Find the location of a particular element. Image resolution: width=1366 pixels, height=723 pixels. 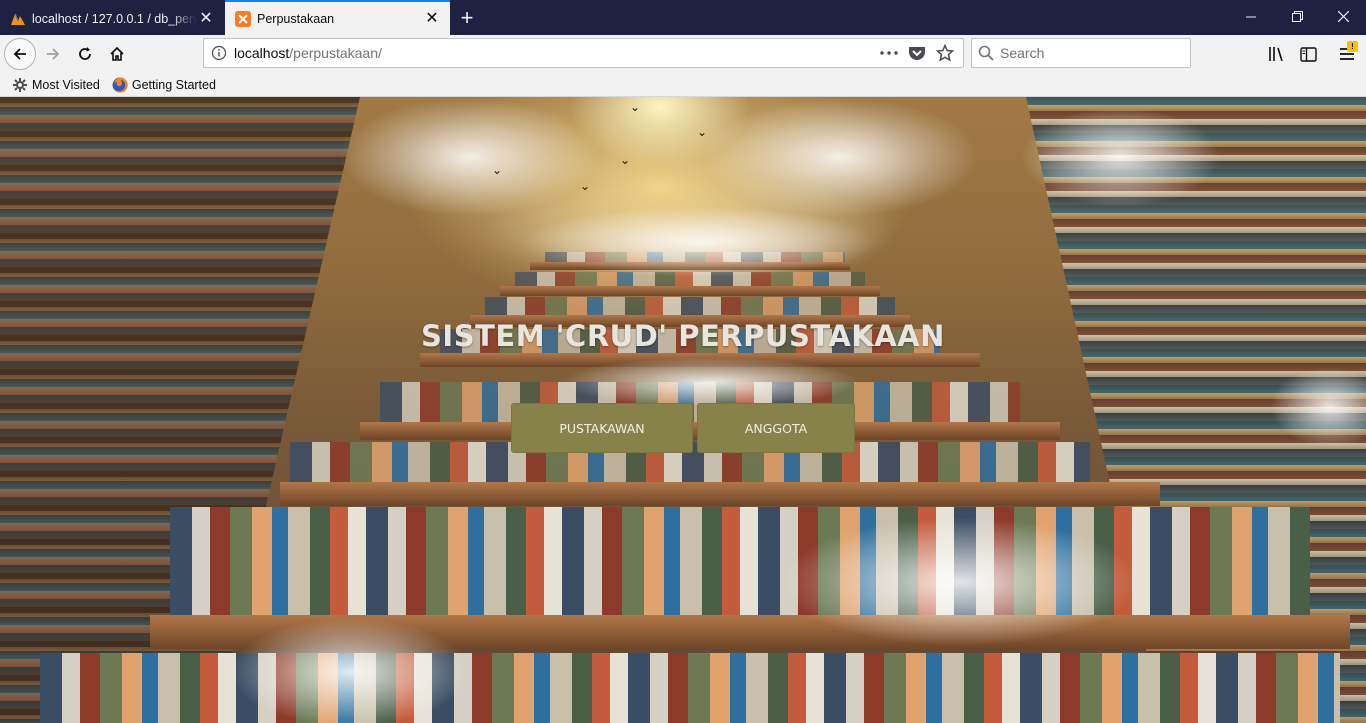

home-button is located at coordinates (117, 54).